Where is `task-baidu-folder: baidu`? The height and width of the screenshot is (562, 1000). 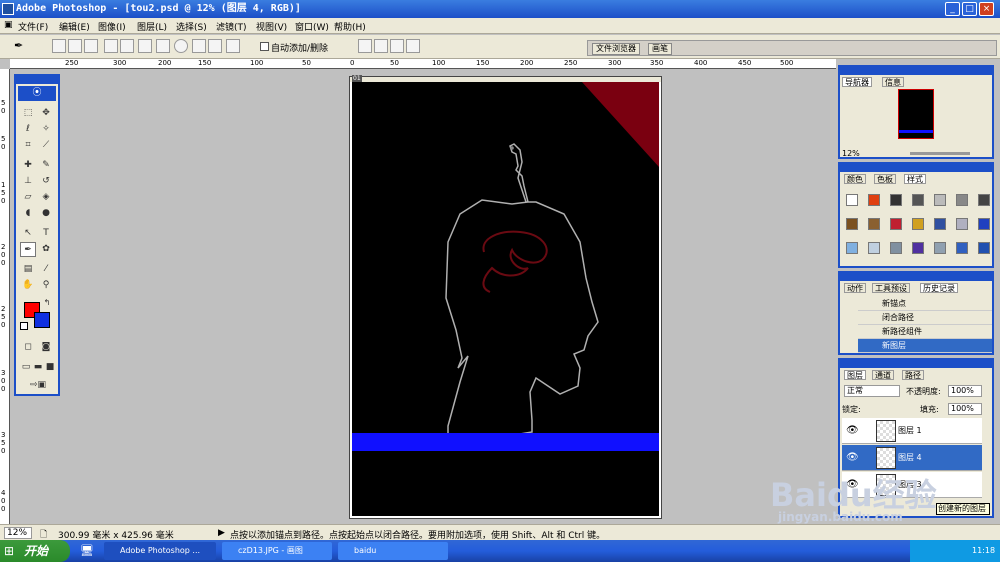 task-baidu-folder: baidu is located at coordinates (393, 551).